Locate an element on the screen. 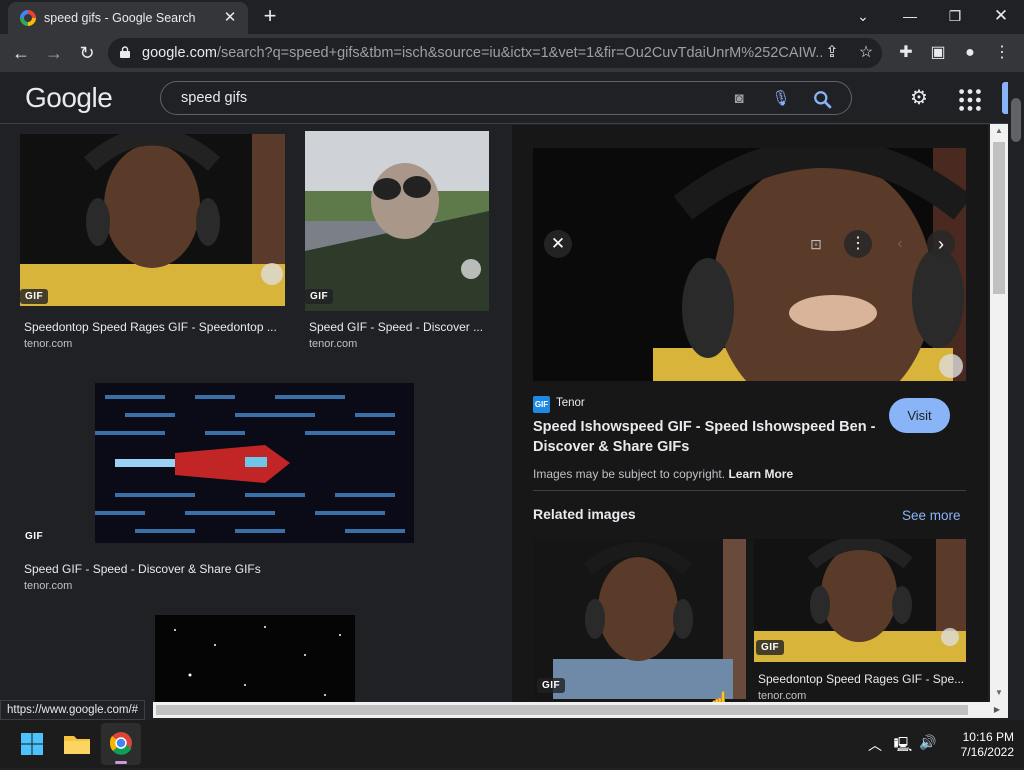  pixel-rocket-thumbnail is located at coordinates (254, 463).